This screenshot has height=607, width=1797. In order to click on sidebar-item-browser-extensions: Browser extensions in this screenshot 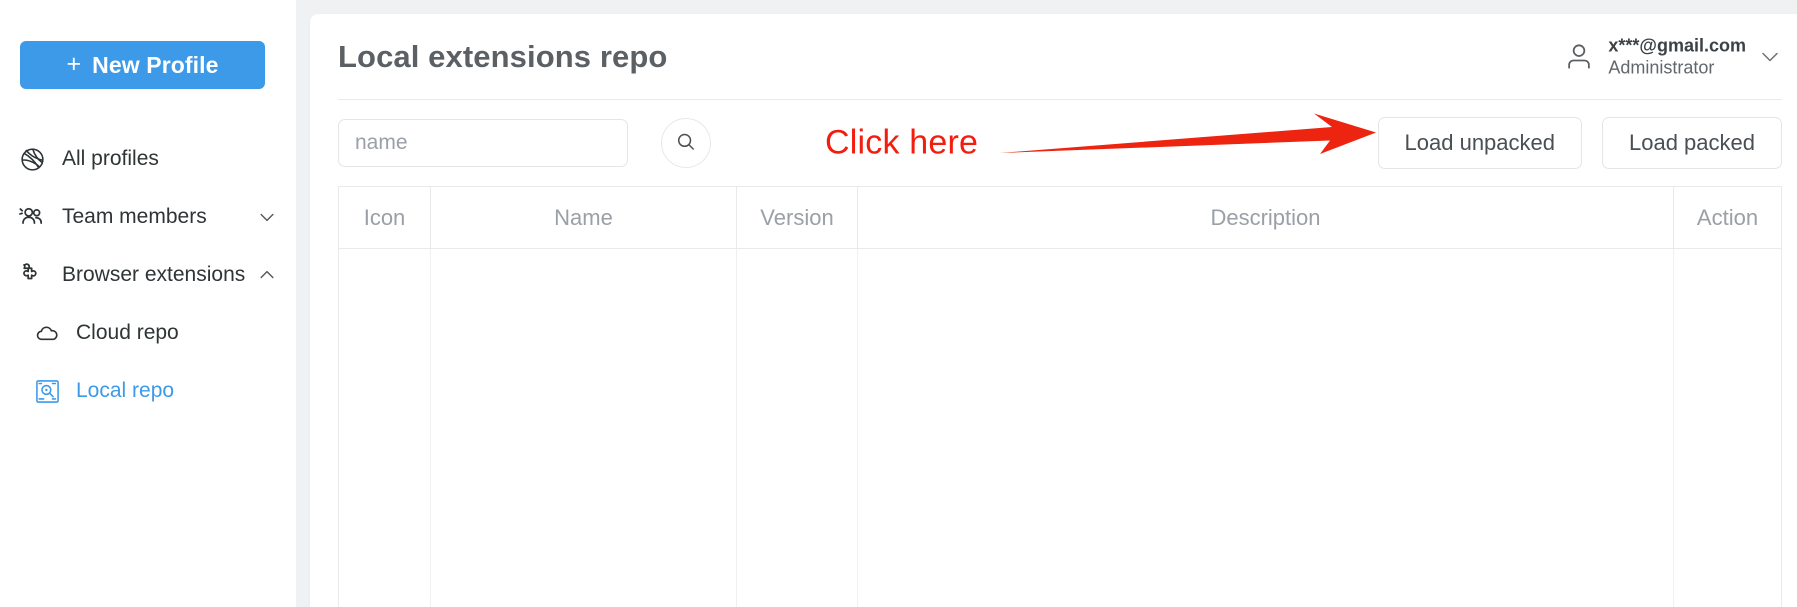, I will do `click(148, 275)`.